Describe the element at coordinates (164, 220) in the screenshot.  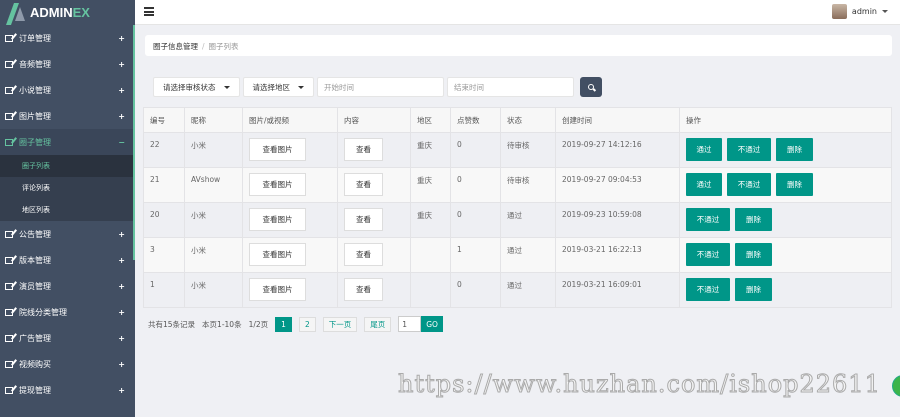
I see `cell-id: 20` at that location.